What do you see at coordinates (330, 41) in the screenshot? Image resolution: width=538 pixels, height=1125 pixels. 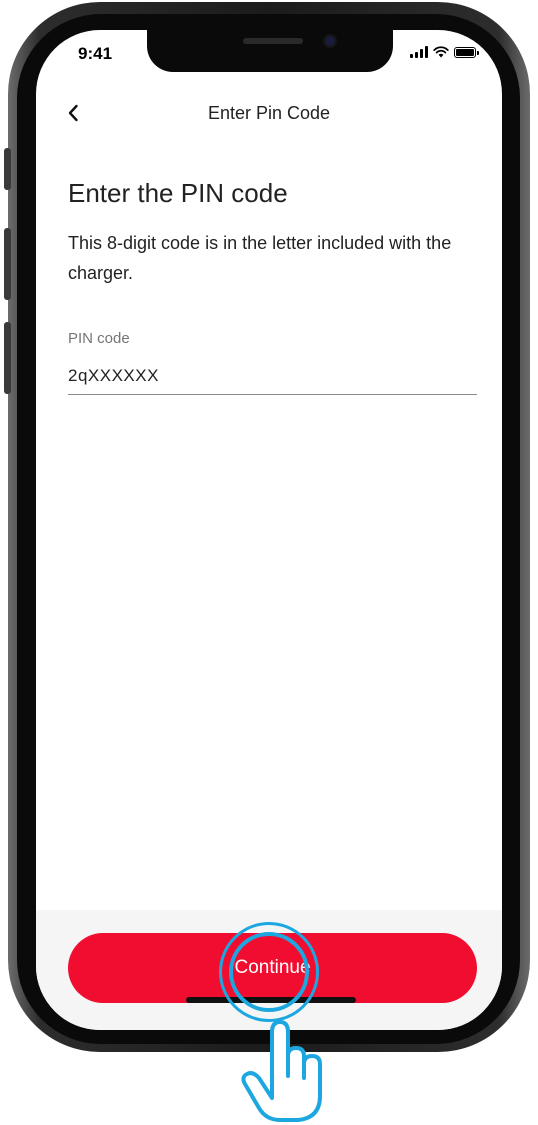 I see `front-camera` at bounding box center [330, 41].